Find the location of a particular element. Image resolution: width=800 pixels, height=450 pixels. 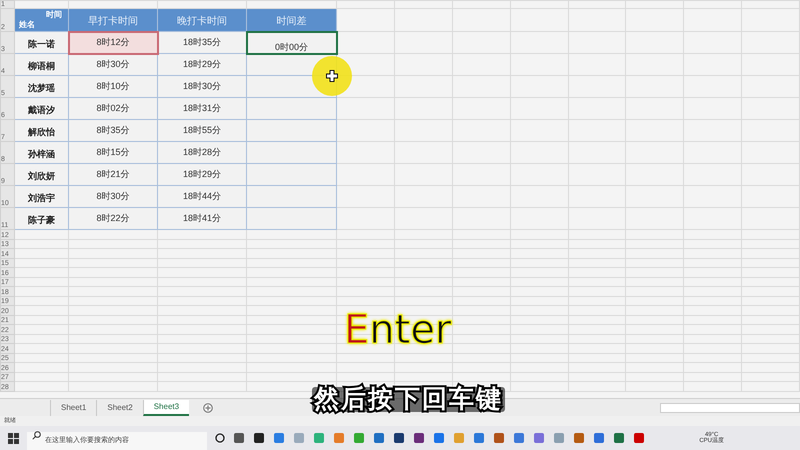

table-cell: 8时02分 is located at coordinates (113, 108).